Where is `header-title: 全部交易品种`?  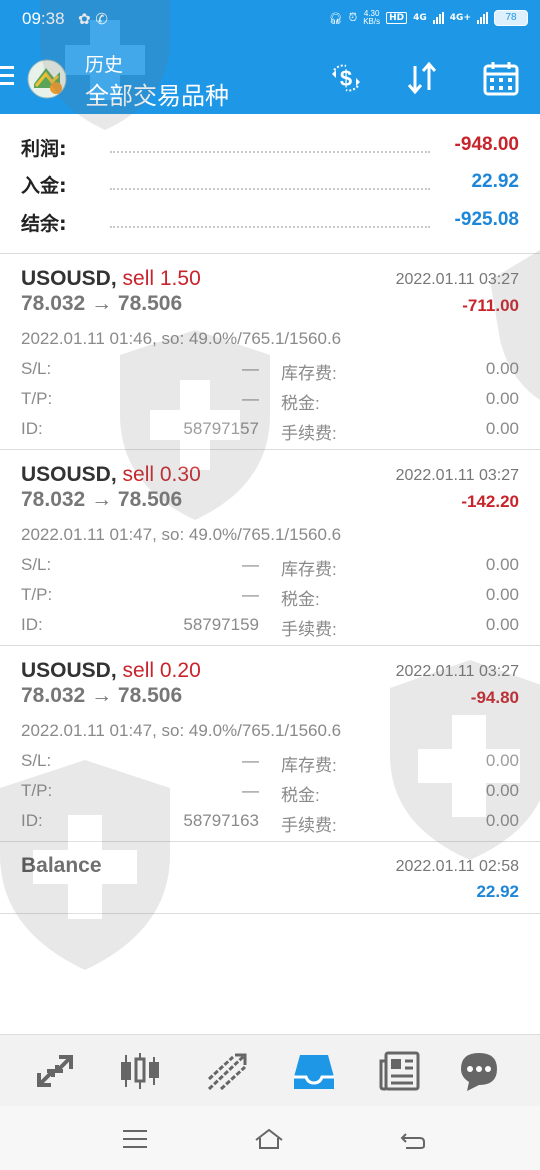
header-title: 全部交易品种 is located at coordinates (157, 93).